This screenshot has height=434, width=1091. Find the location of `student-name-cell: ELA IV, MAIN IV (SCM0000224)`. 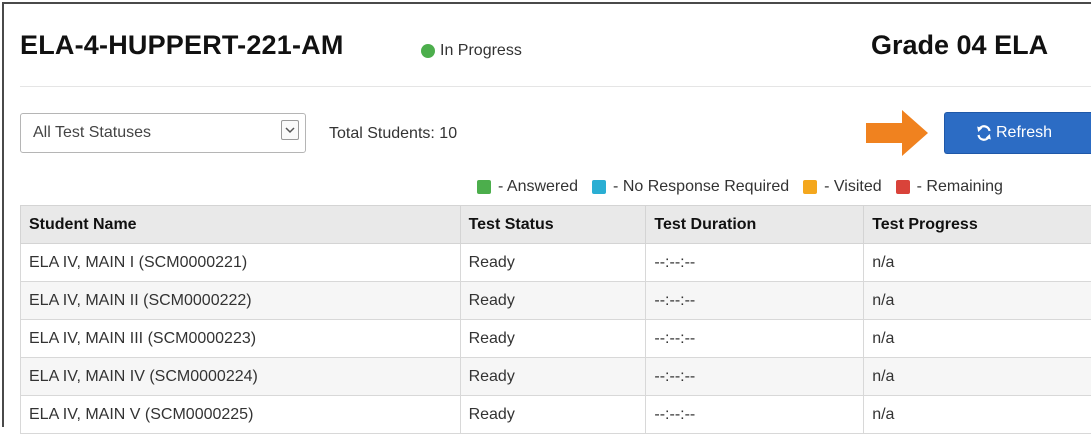

student-name-cell: ELA IV, MAIN IV (SCM0000224) is located at coordinates (241, 377).